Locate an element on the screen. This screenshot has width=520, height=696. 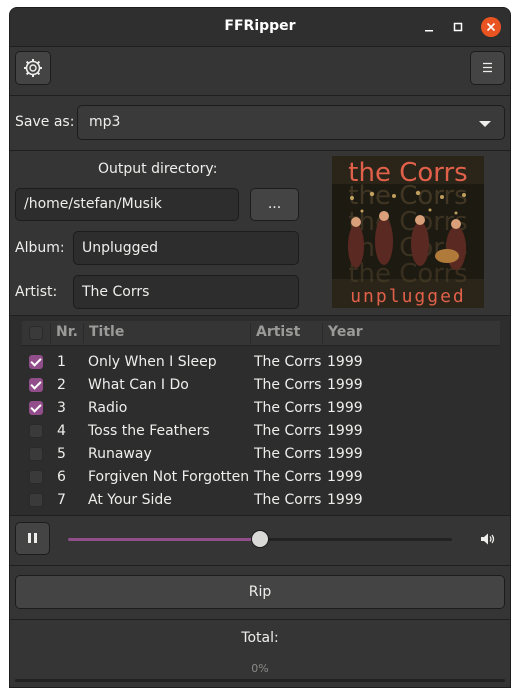
track-row: 4 Toss the Feathers The Corrs 1999 is located at coordinates (261, 431).